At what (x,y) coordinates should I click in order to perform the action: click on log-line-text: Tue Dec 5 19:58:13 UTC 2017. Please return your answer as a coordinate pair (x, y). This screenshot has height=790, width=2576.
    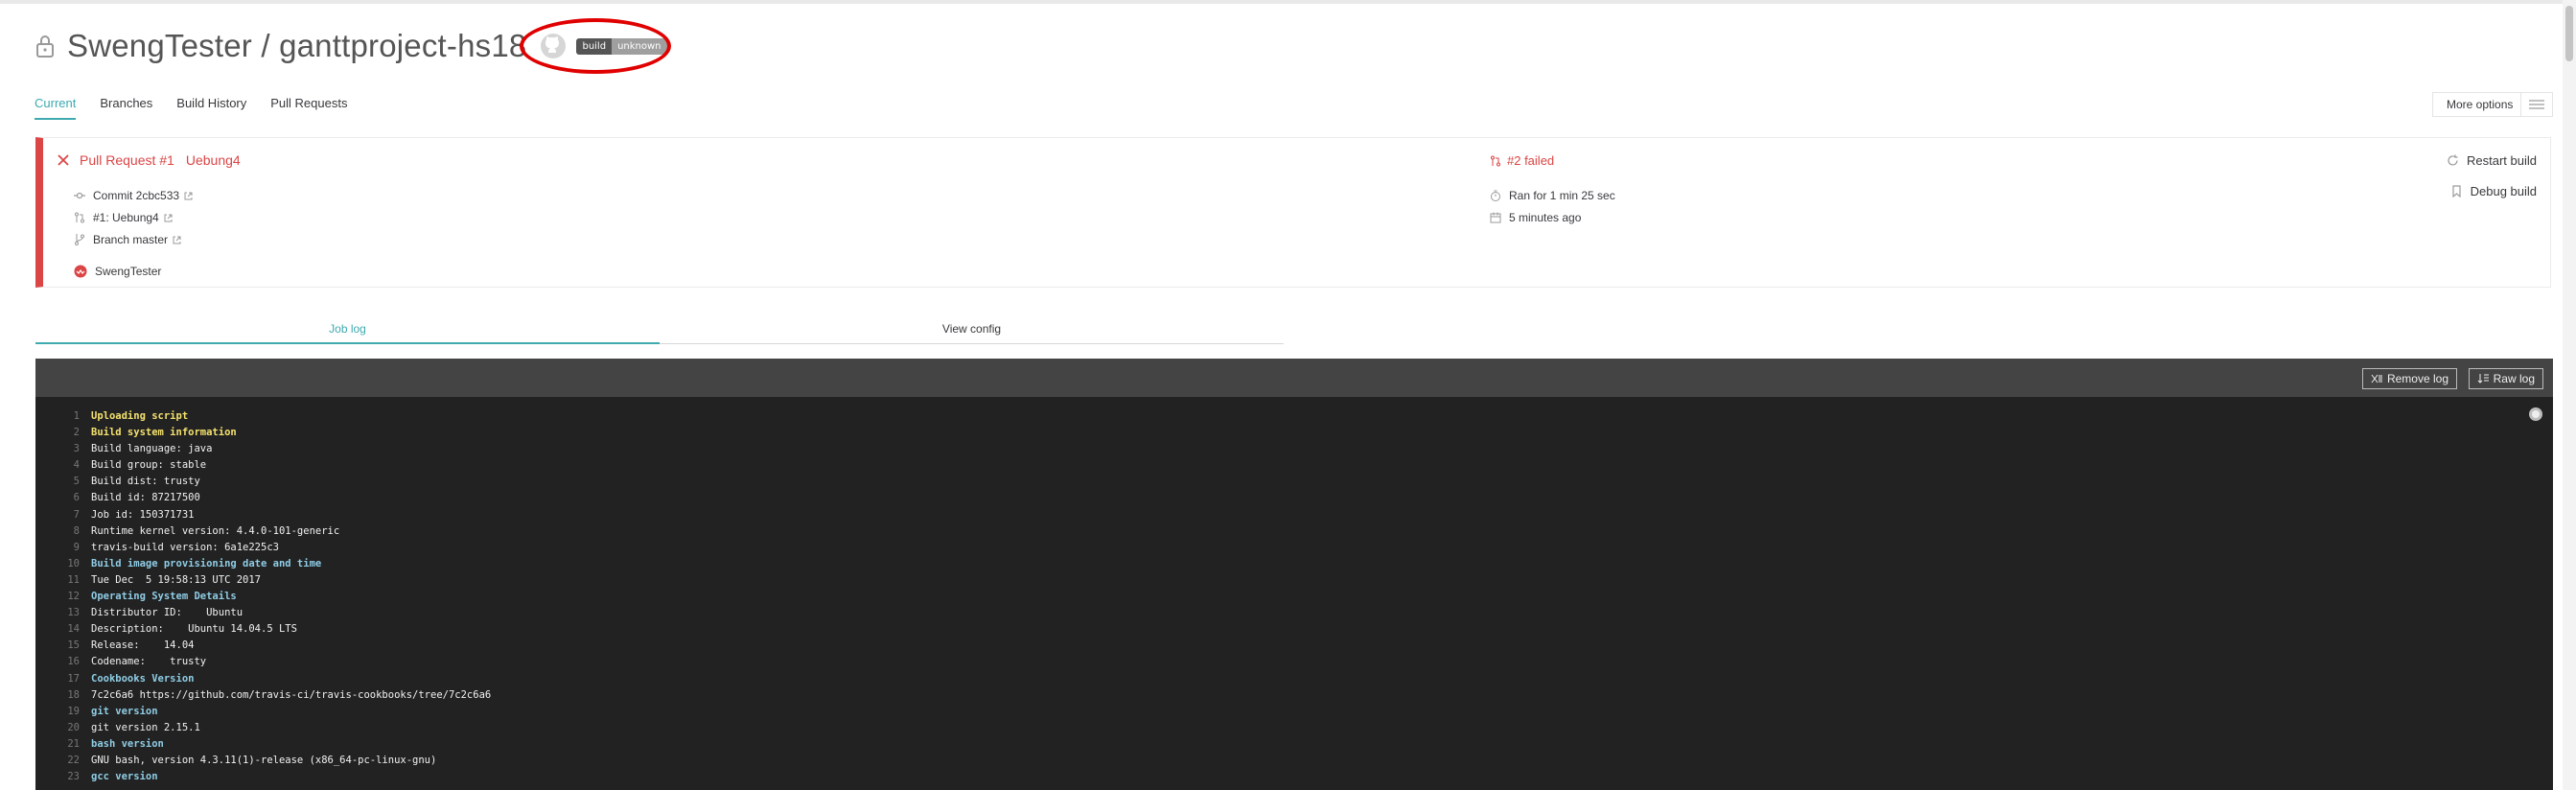
    Looking at the image, I should click on (176, 579).